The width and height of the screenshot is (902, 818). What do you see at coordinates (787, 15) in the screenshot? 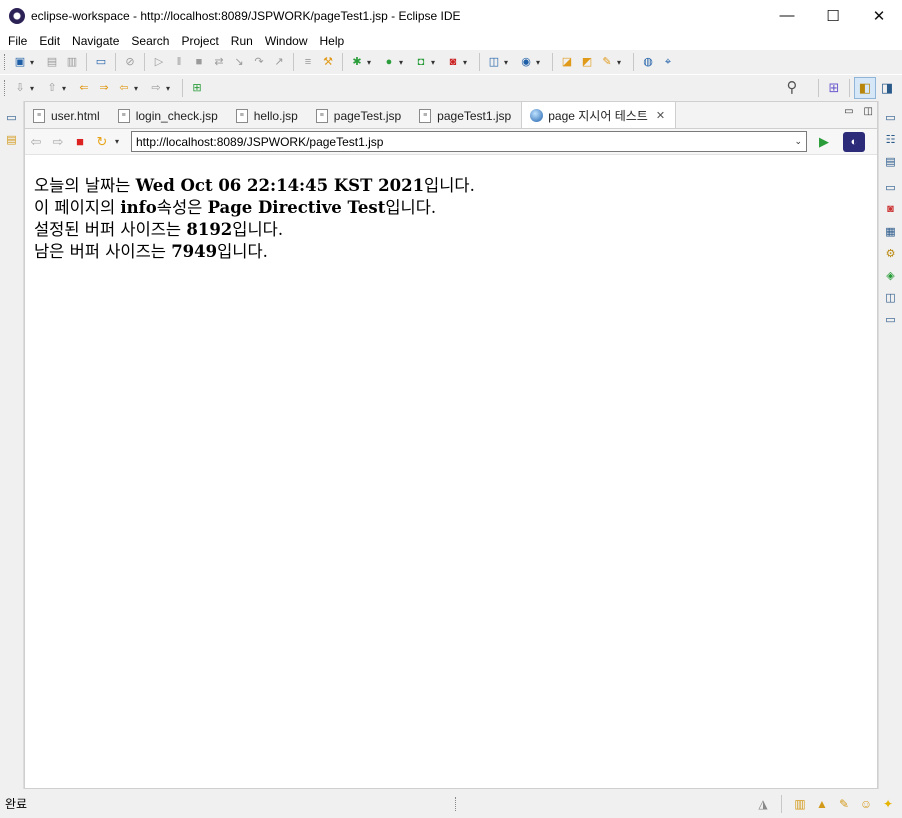
I see `minimize-button: —` at bounding box center [787, 15].